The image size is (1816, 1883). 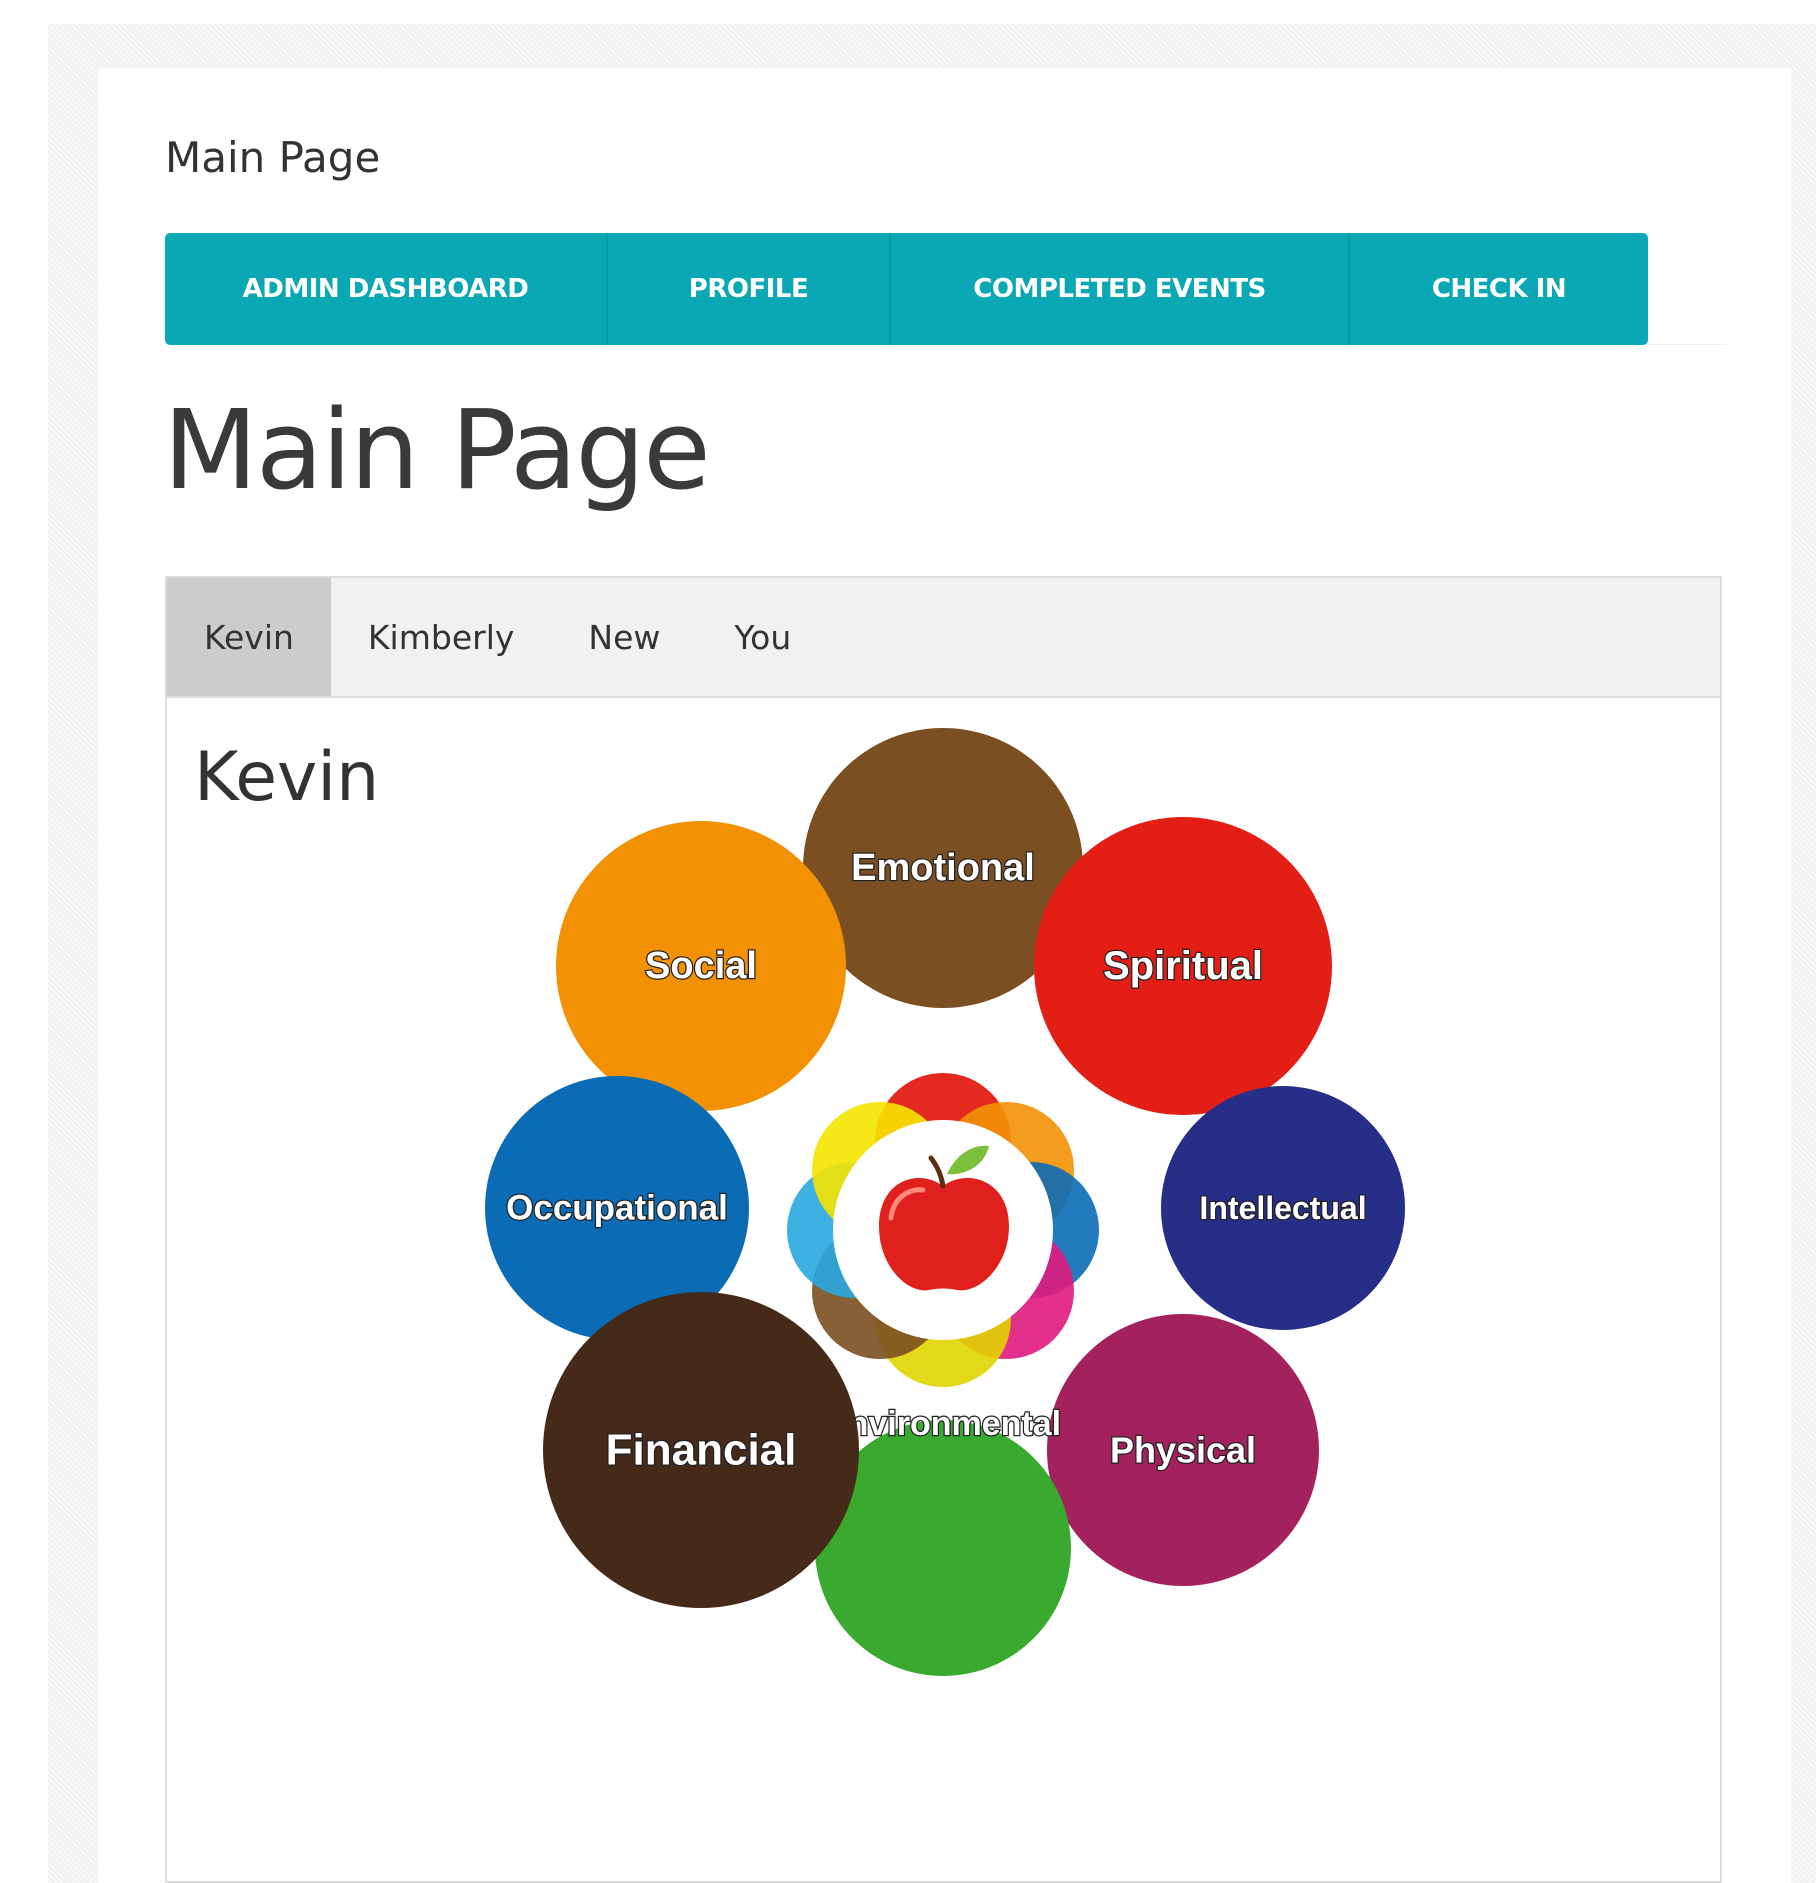 I want to click on wheel-segment-spiritual: Spiritual, so click(x=1183, y=966).